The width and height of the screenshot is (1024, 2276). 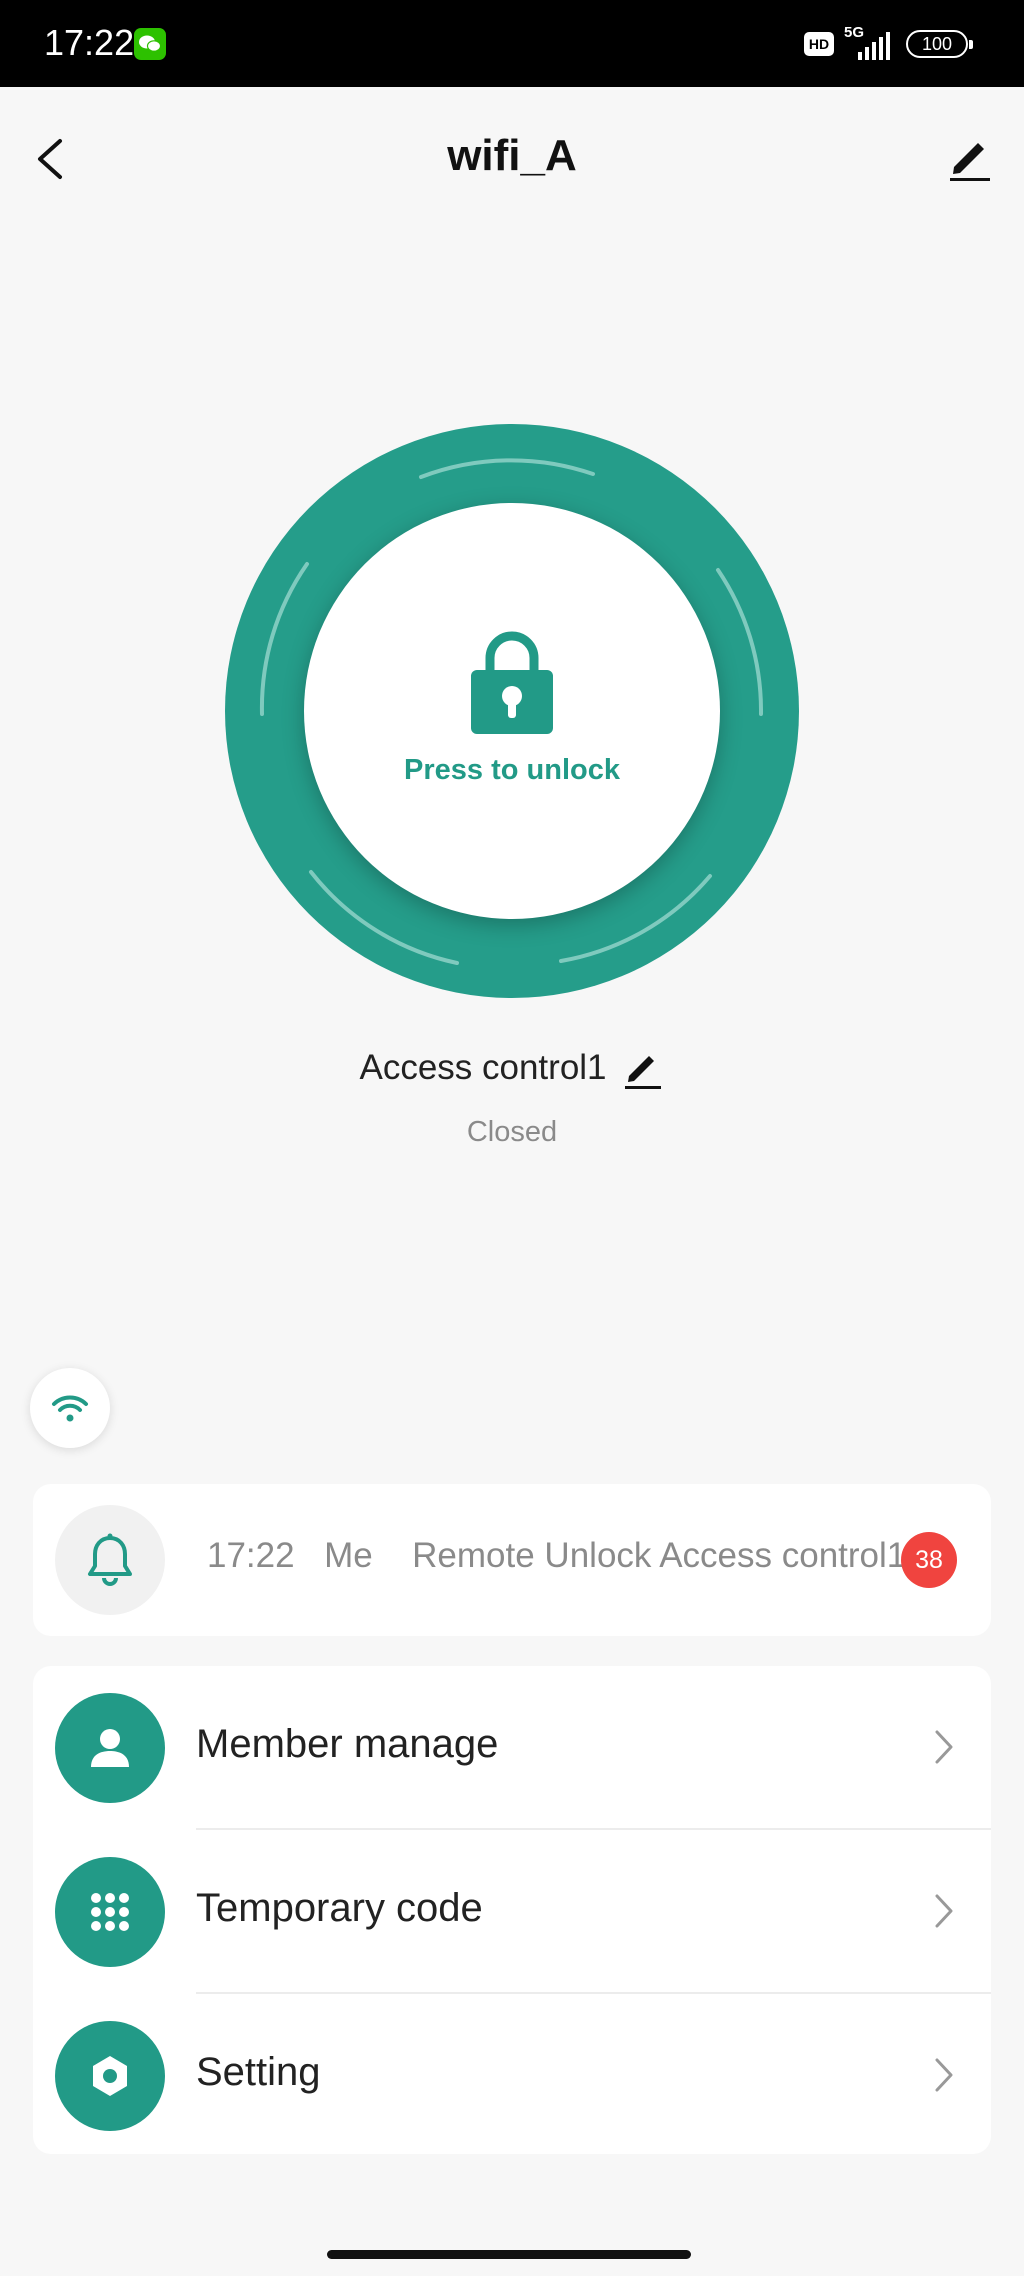 What do you see at coordinates (512, 43) in the screenshot?
I see `status-bar: 17:22 HD 5G 100` at bounding box center [512, 43].